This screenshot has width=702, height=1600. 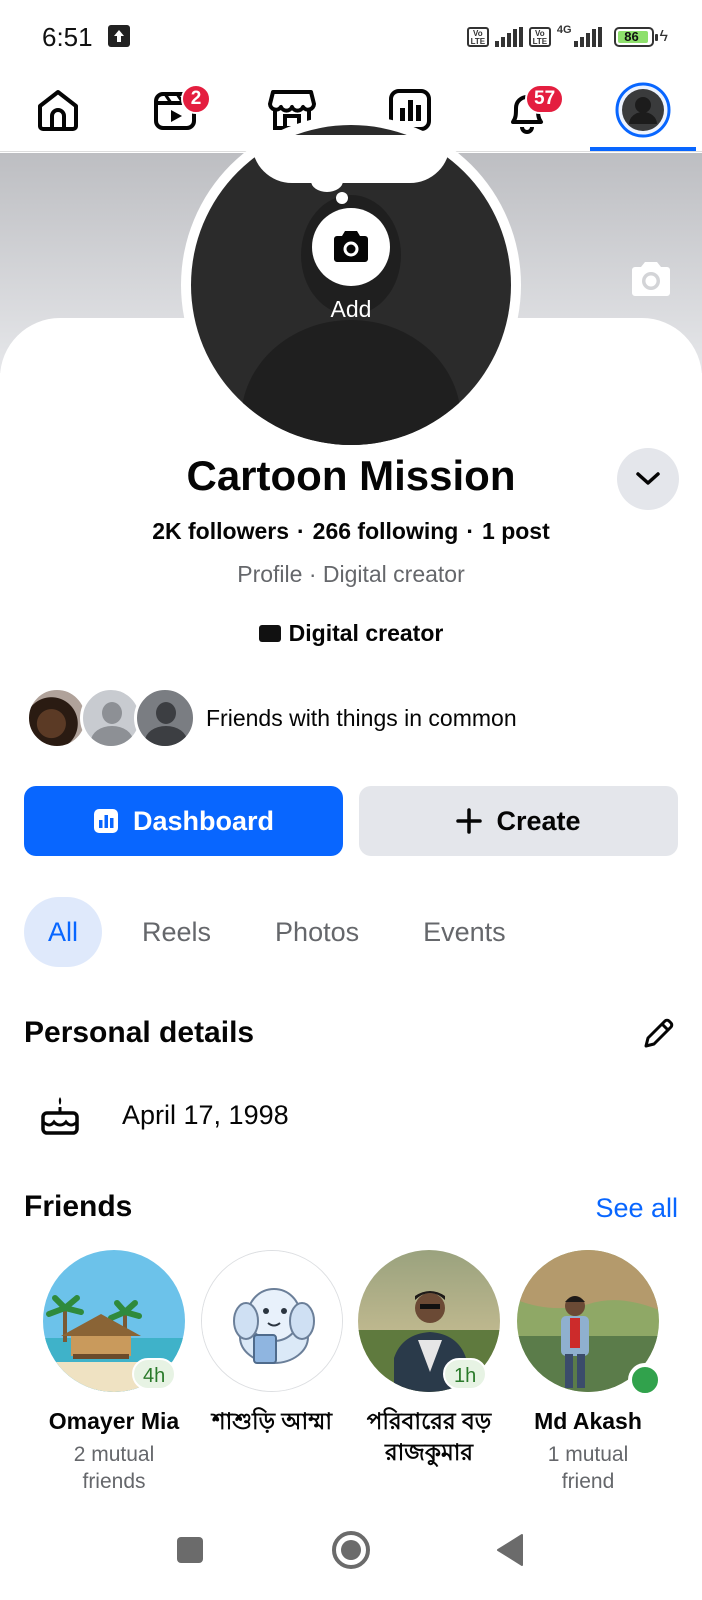 I want to click on briefcase-icon, so click(x=269, y=633).